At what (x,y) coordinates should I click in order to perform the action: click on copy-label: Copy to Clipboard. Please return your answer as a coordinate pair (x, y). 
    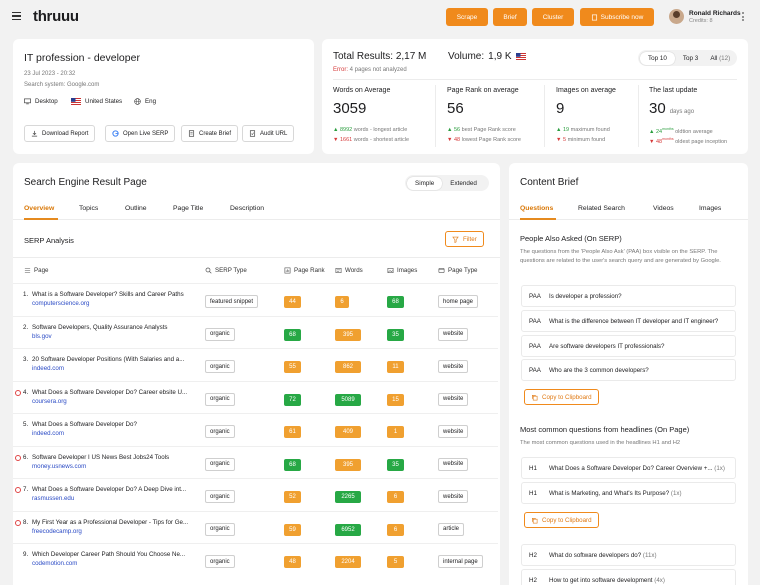
    Looking at the image, I should click on (567, 397).